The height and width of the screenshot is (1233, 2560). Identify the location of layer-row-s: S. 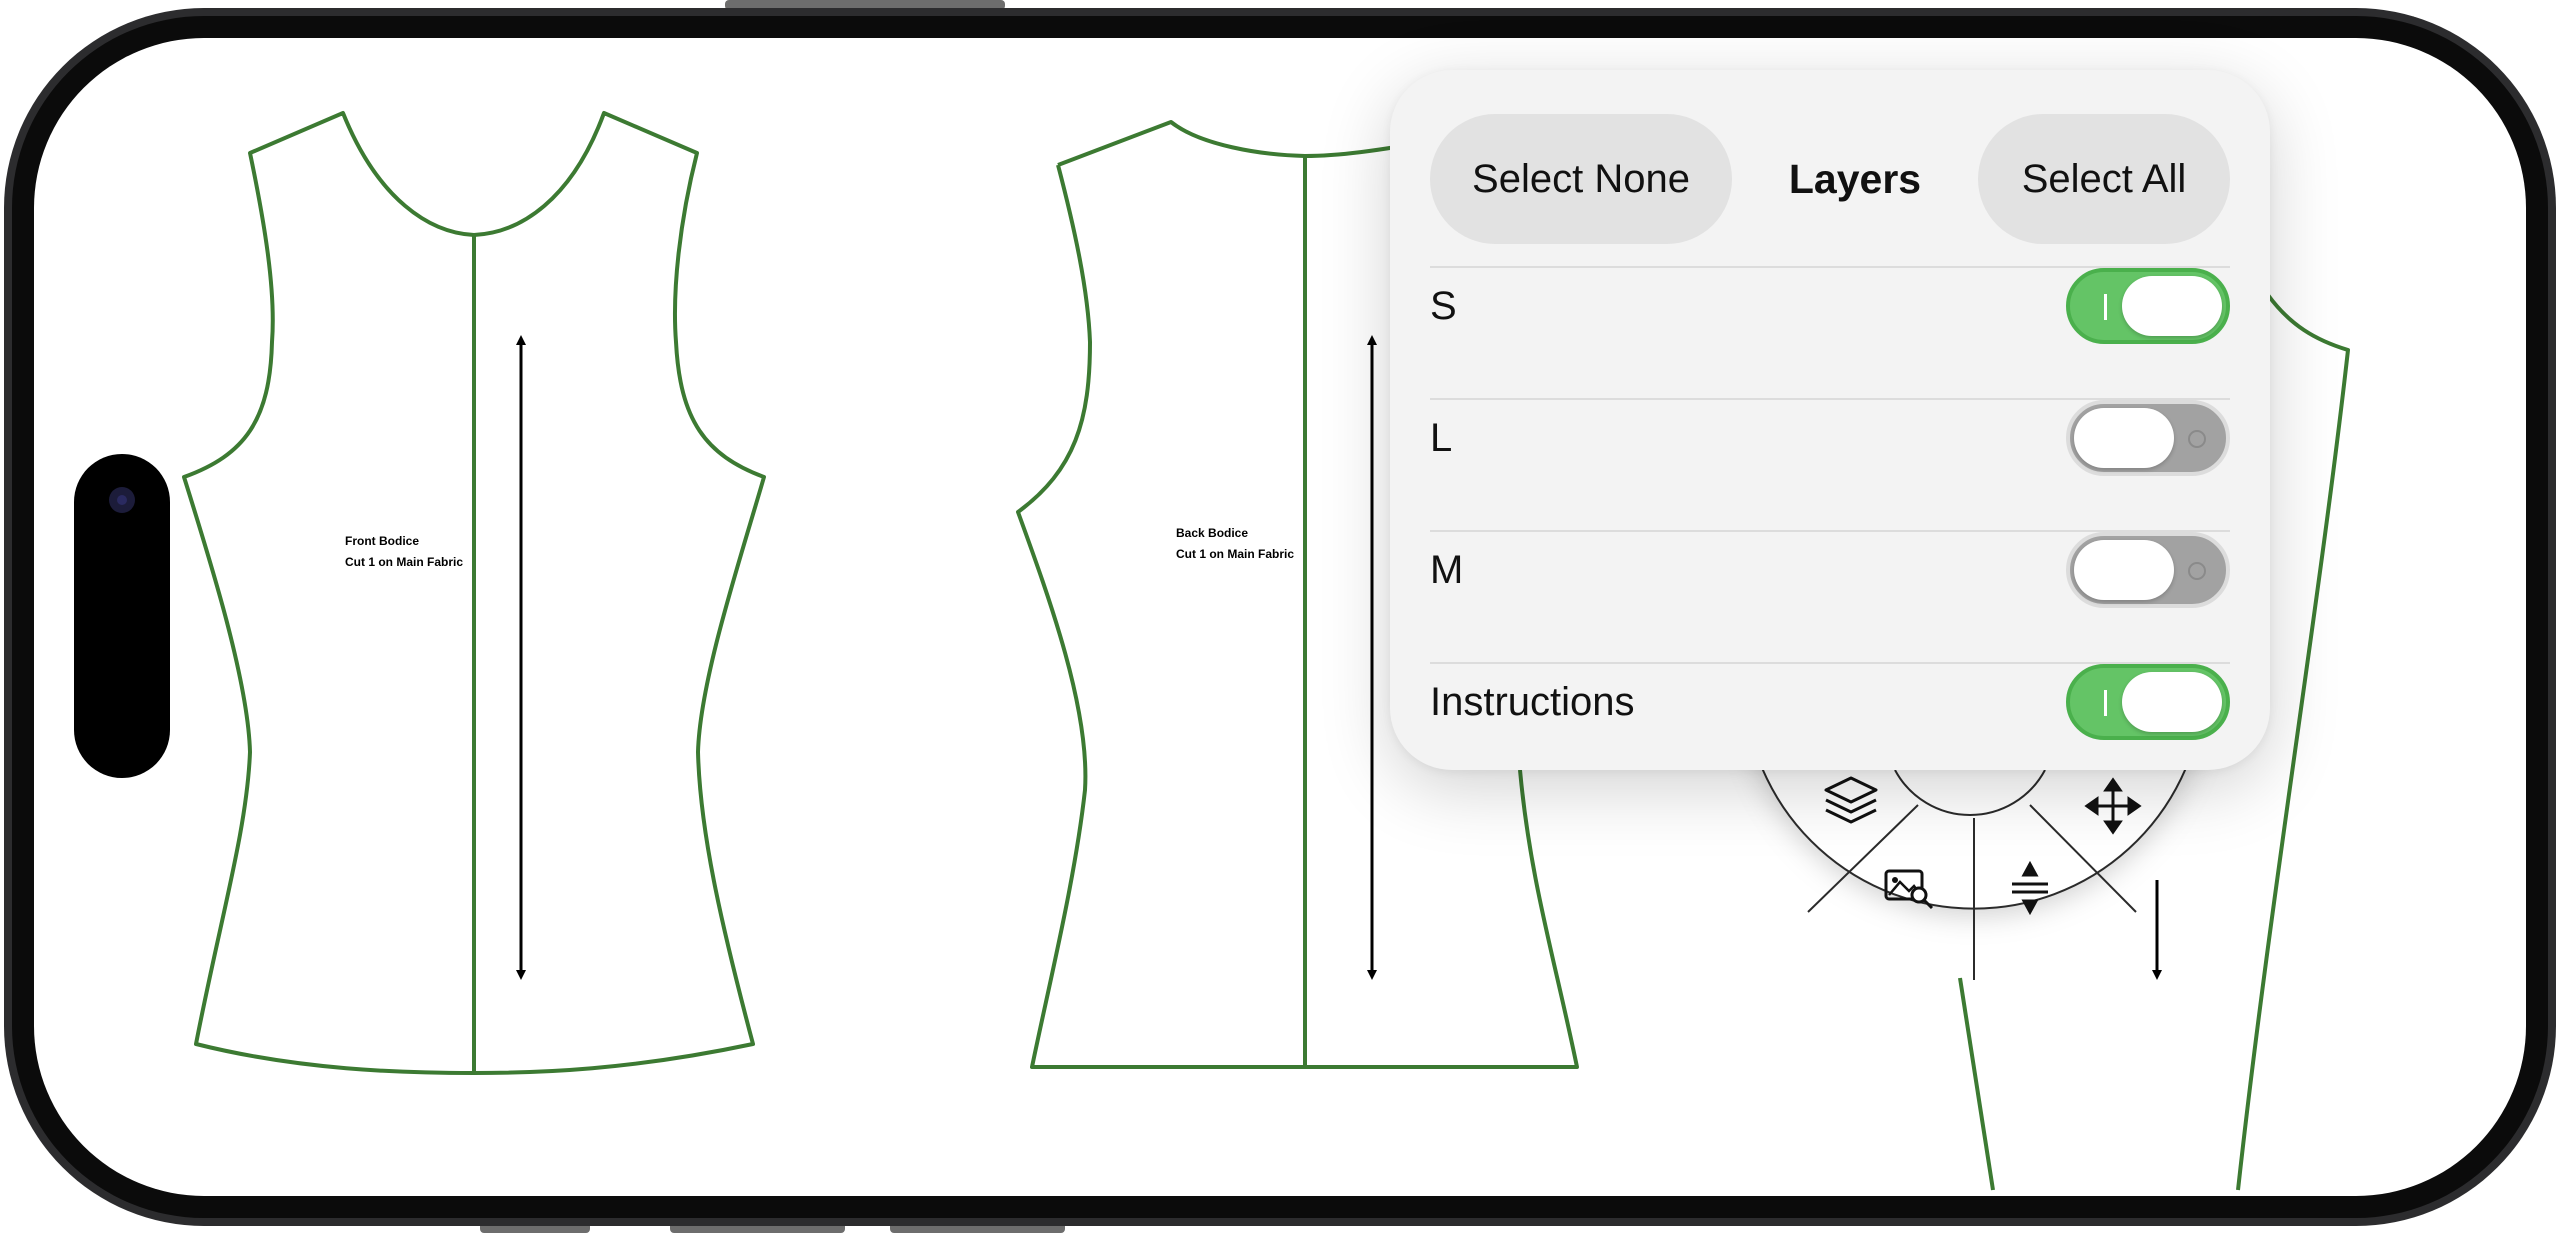
(1830, 332).